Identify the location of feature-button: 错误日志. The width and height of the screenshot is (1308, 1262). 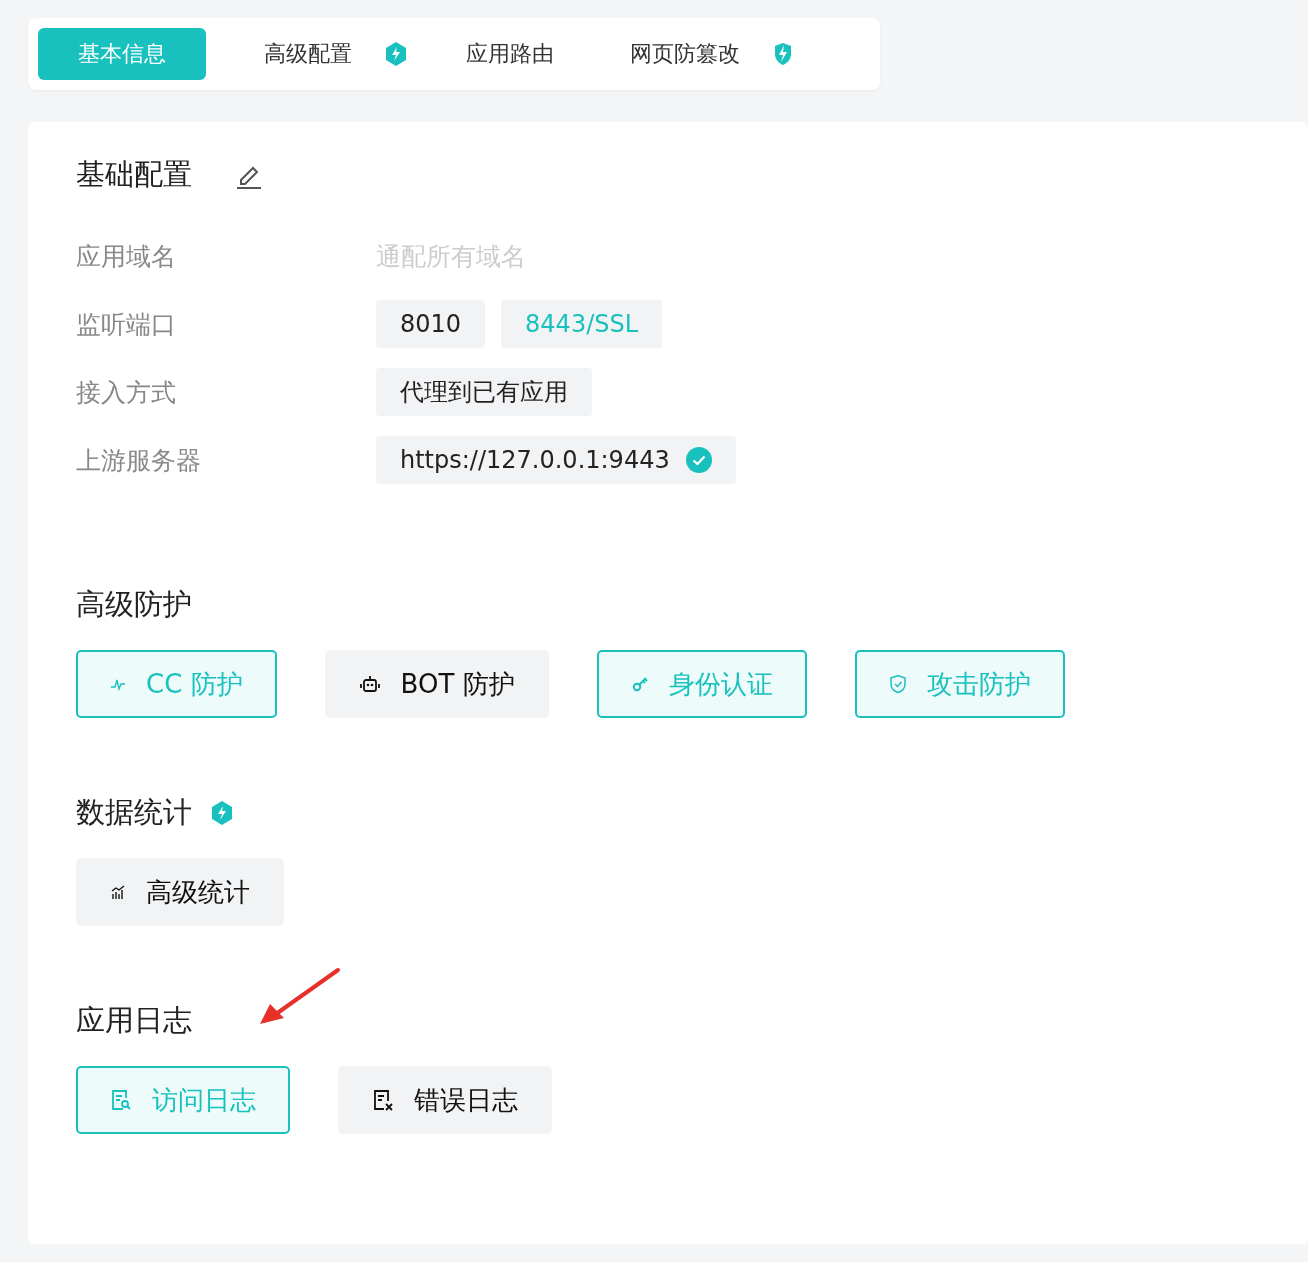
(445, 1100).